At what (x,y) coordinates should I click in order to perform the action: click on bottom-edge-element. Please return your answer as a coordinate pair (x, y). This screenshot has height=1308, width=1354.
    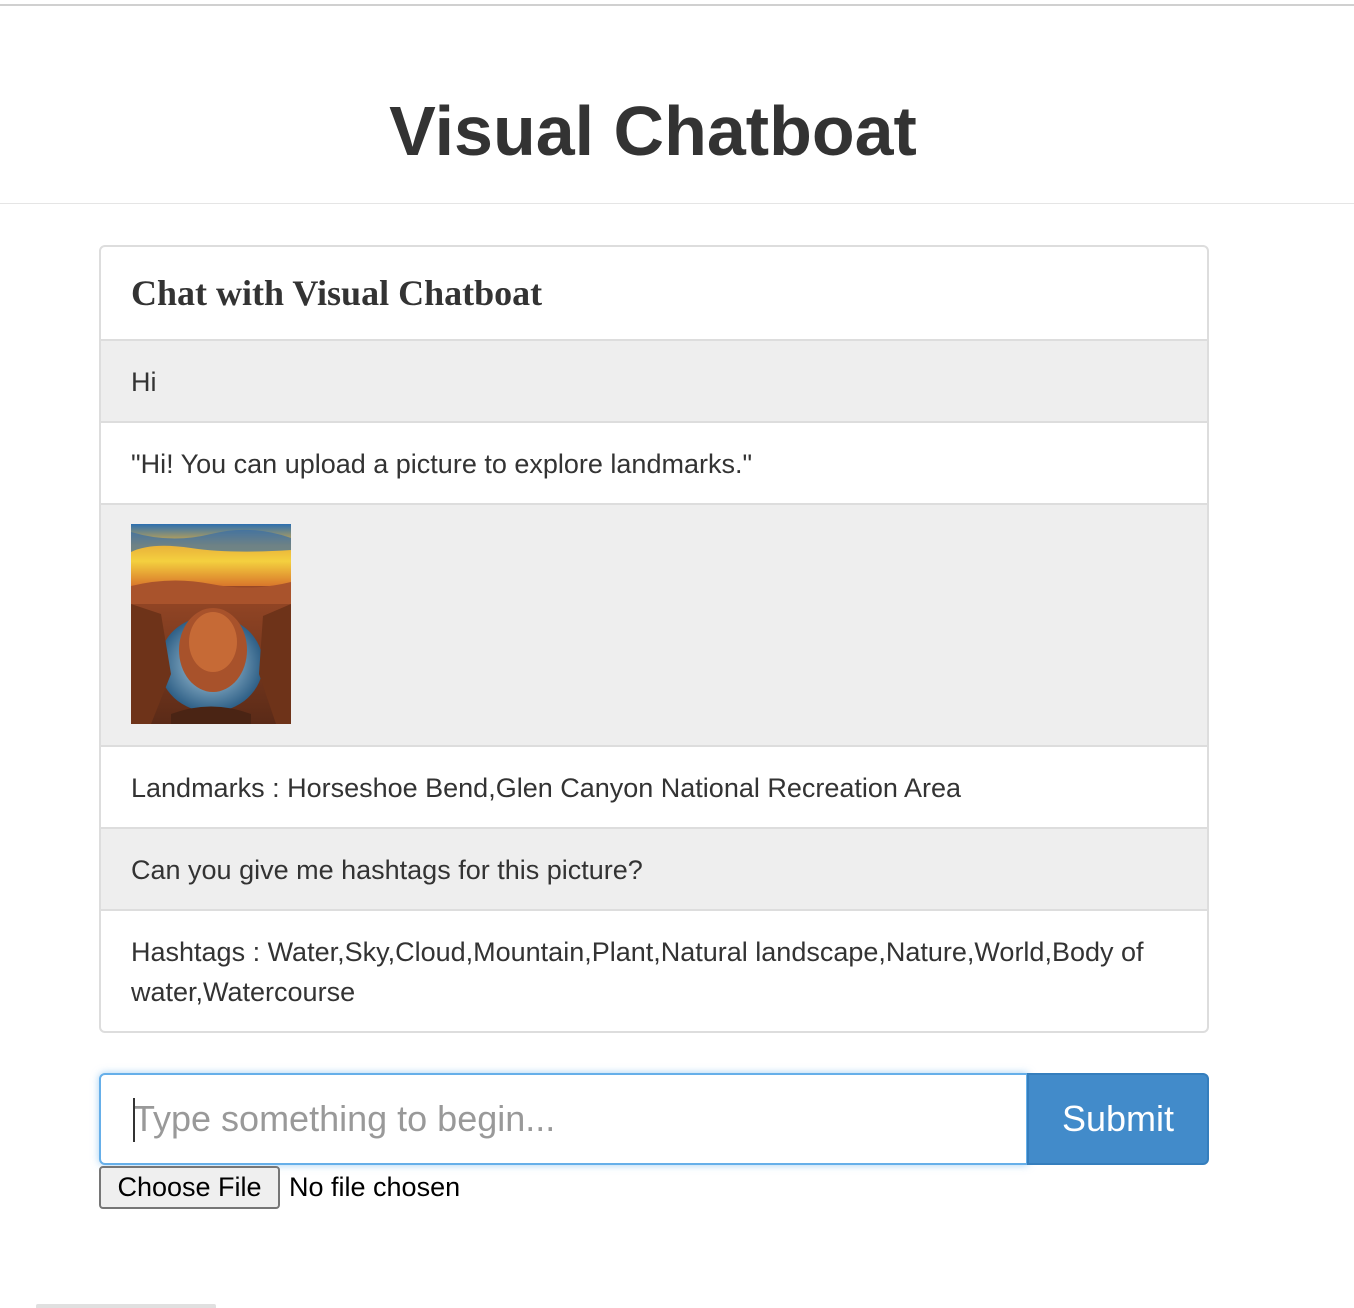
    Looking at the image, I should click on (126, 1306).